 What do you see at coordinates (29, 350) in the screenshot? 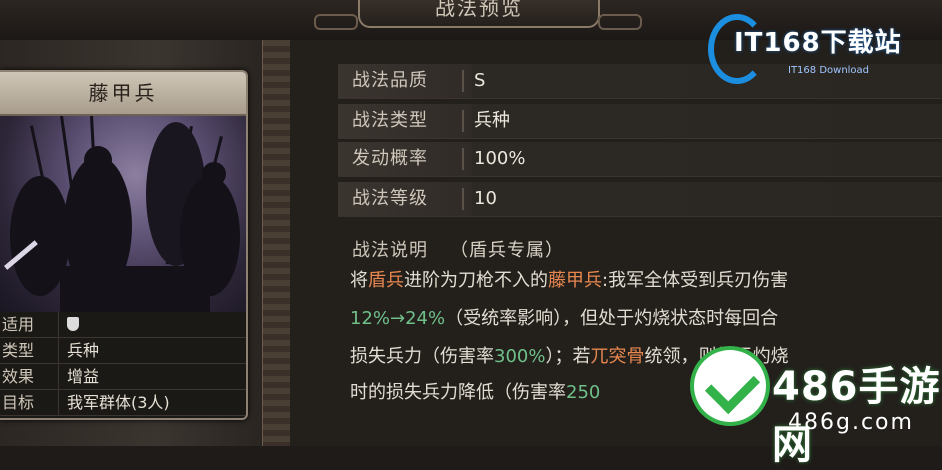
I see `card-row-label: 类型` at bounding box center [29, 350].